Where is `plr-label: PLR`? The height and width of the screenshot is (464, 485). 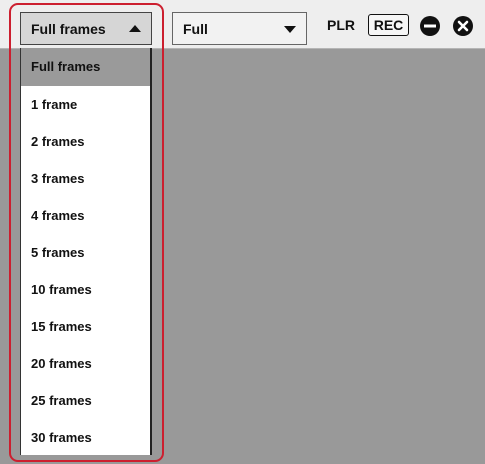
plr-label: PLR is located at coordinates (341, 25).